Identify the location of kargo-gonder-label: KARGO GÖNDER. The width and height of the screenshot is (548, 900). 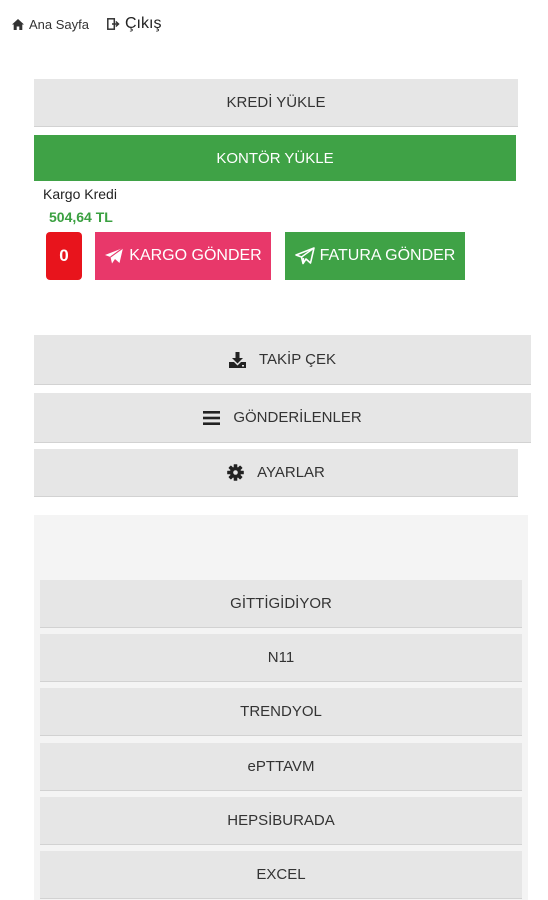
(195, 255).